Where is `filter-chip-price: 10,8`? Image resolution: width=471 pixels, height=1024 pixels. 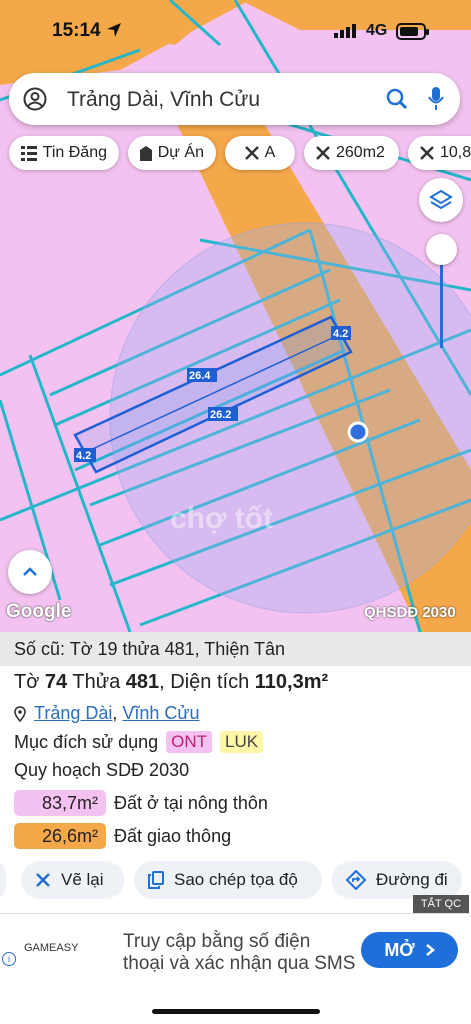 filter-chip-price: 10,8 is located at coordinates (439, 153).